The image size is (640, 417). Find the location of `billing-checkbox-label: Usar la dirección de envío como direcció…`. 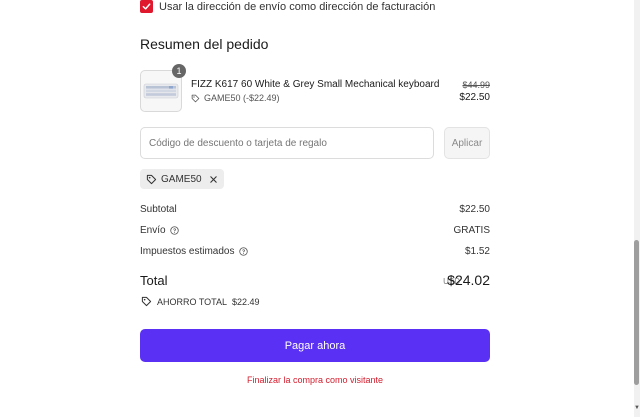

billing-checkbox-label: Usar la dirección de envío como direcció… is located at coordinates (297, 7).